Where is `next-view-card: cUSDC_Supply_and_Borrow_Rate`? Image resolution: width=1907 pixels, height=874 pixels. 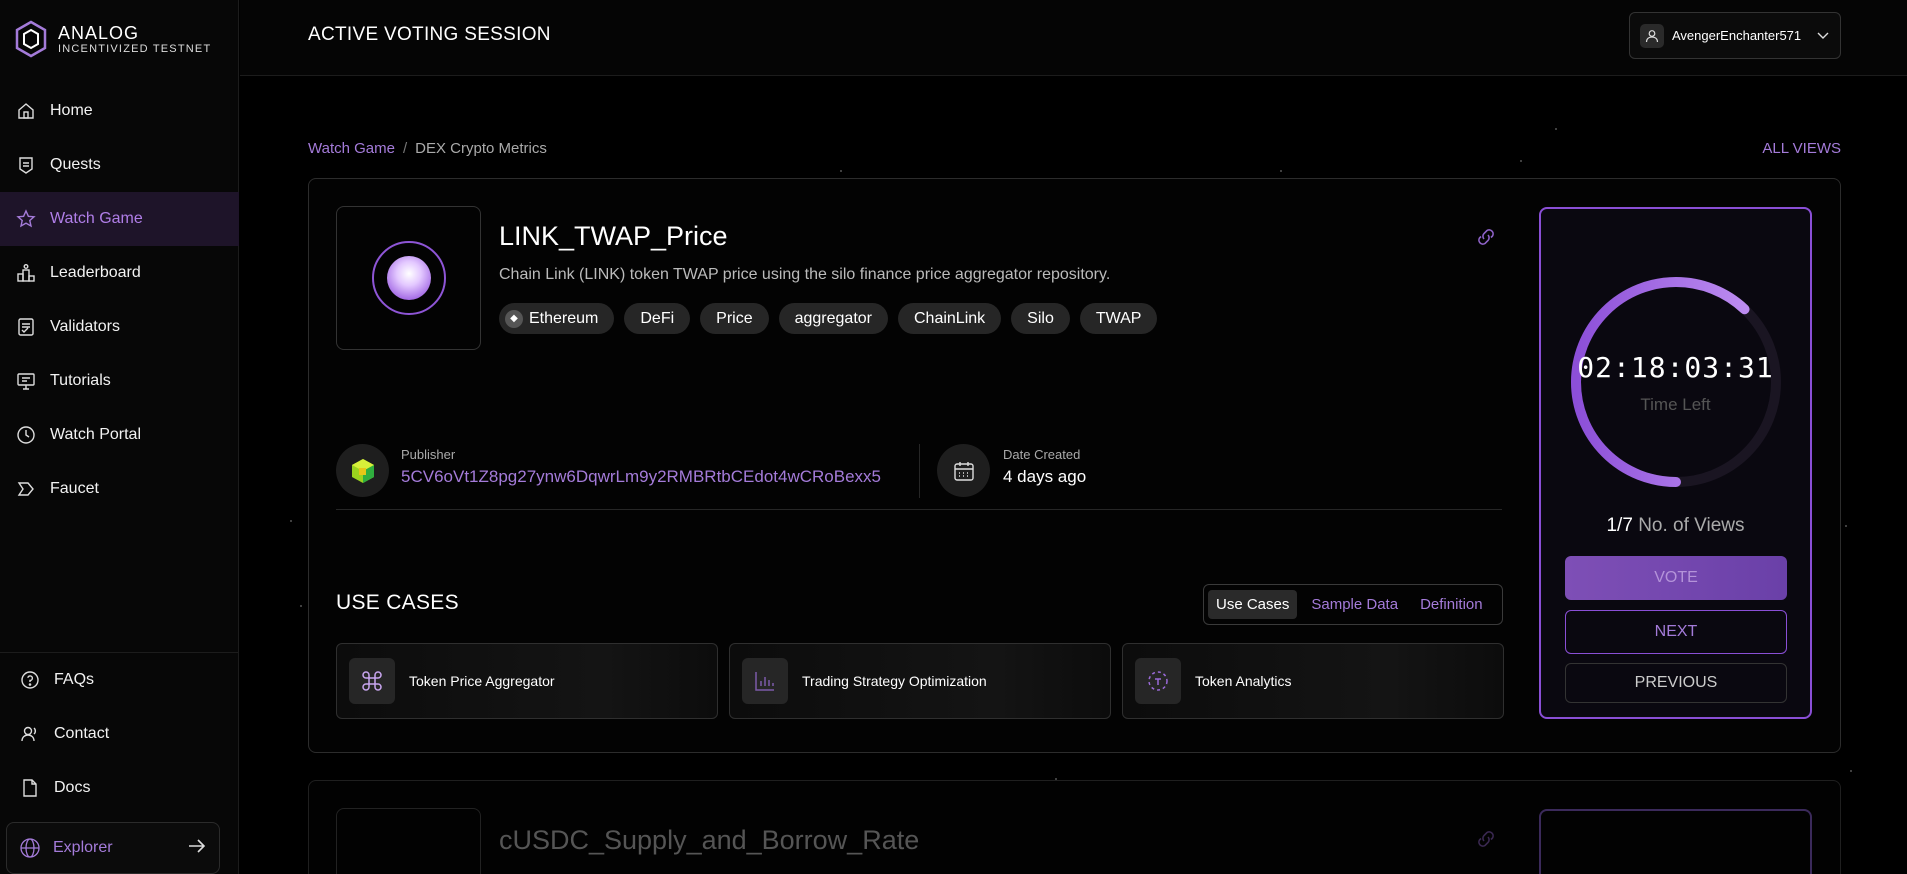 next-view-card: cUSDC_Supply_and_Borrow_Rate is located at coordinates (1074, 827).